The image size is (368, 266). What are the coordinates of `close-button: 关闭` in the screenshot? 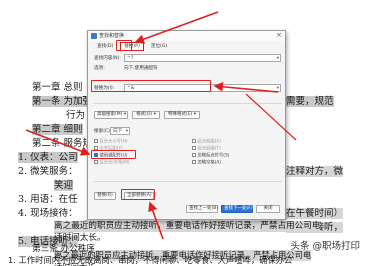 It's located at (268, 209).